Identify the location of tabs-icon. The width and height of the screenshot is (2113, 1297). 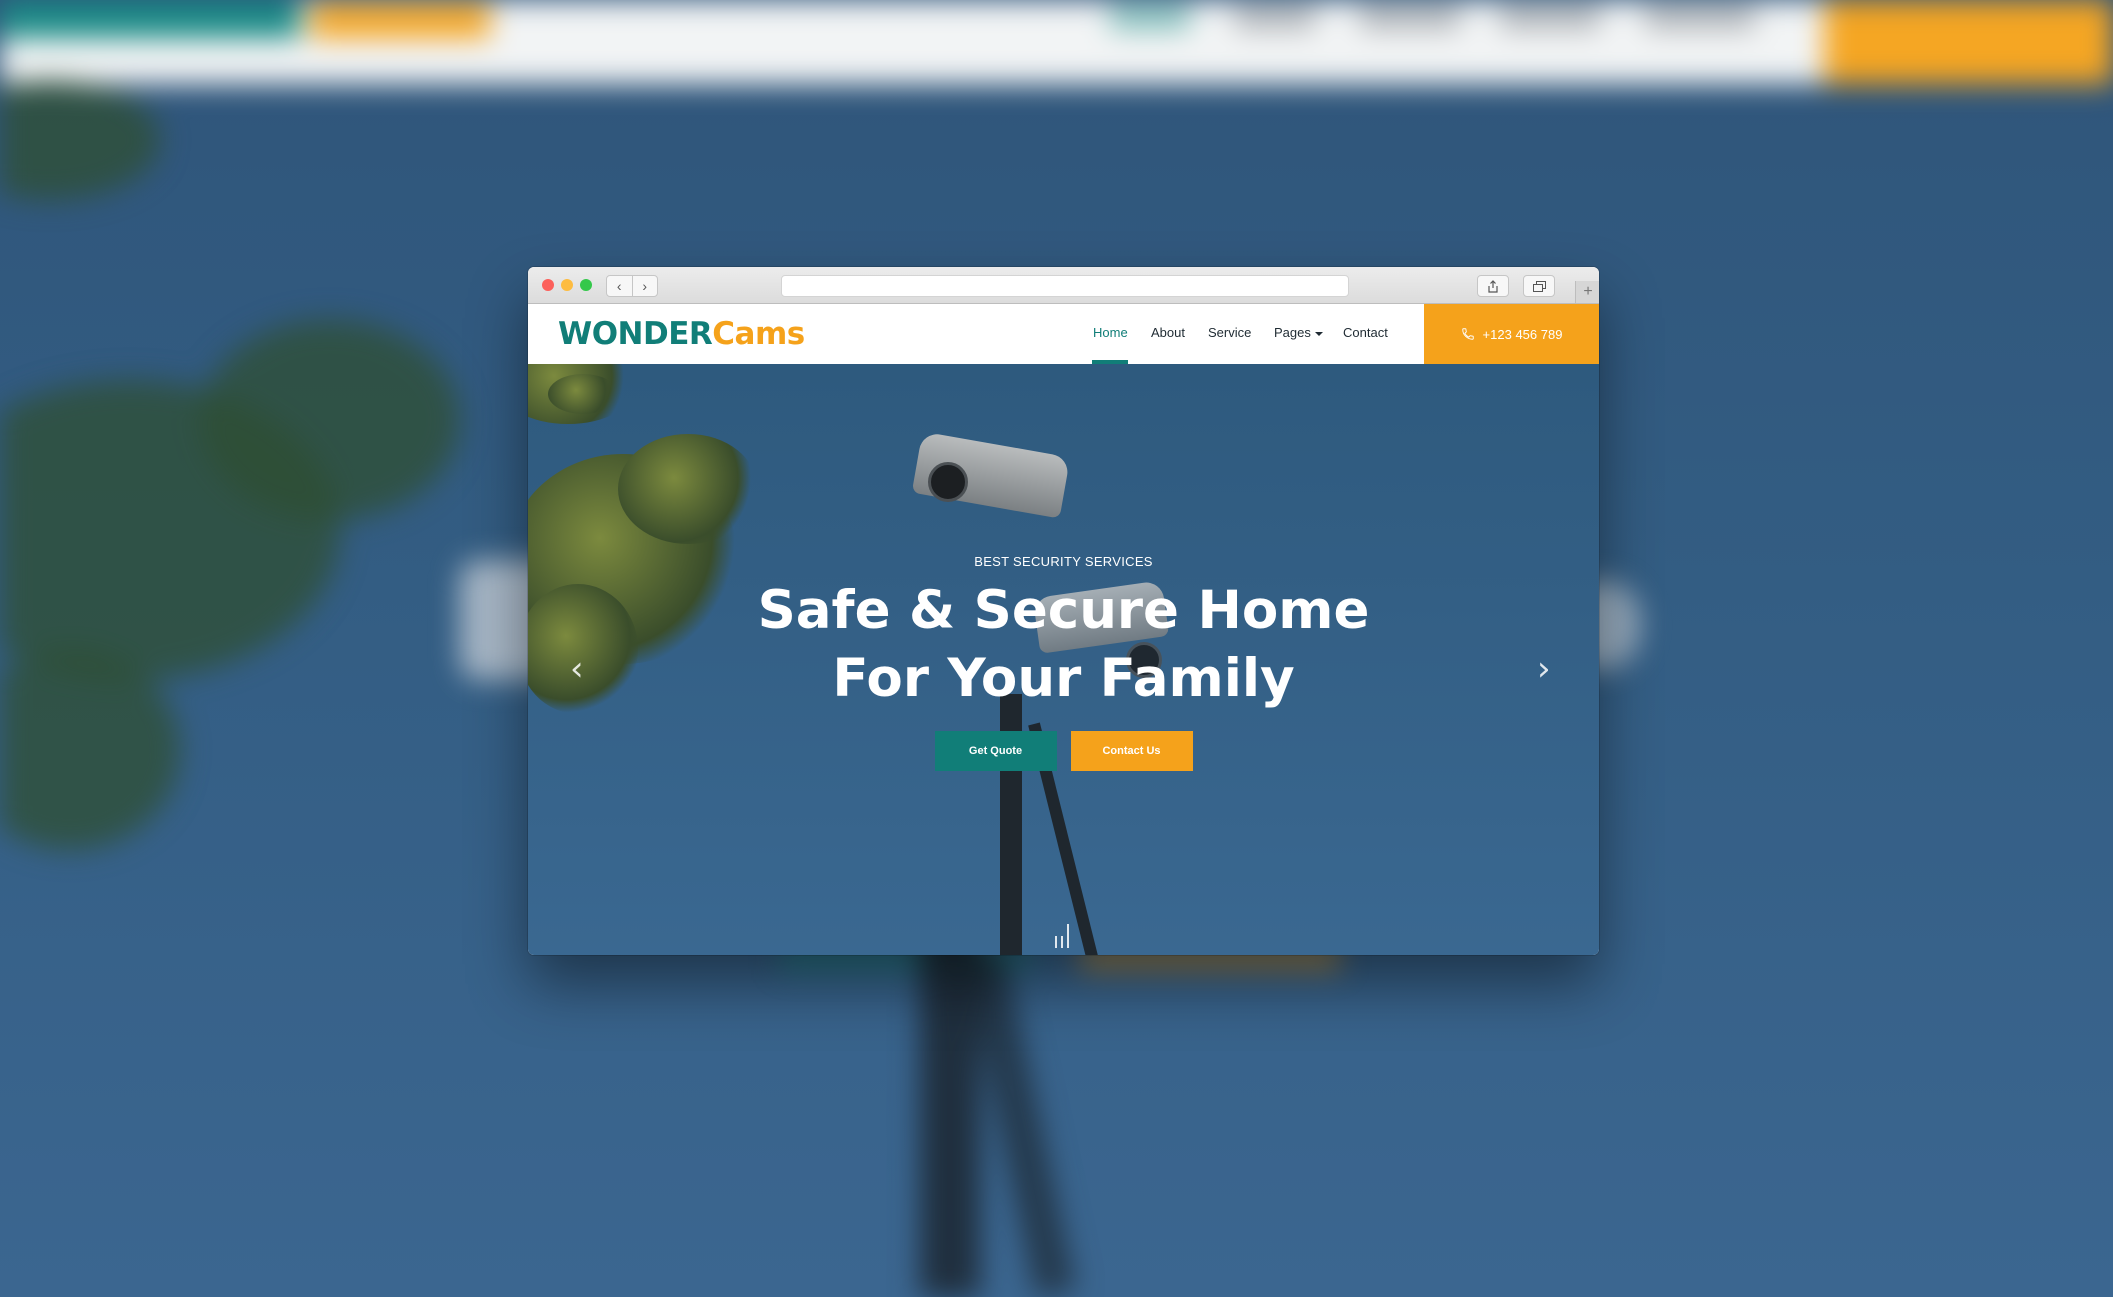
(1539, 286).